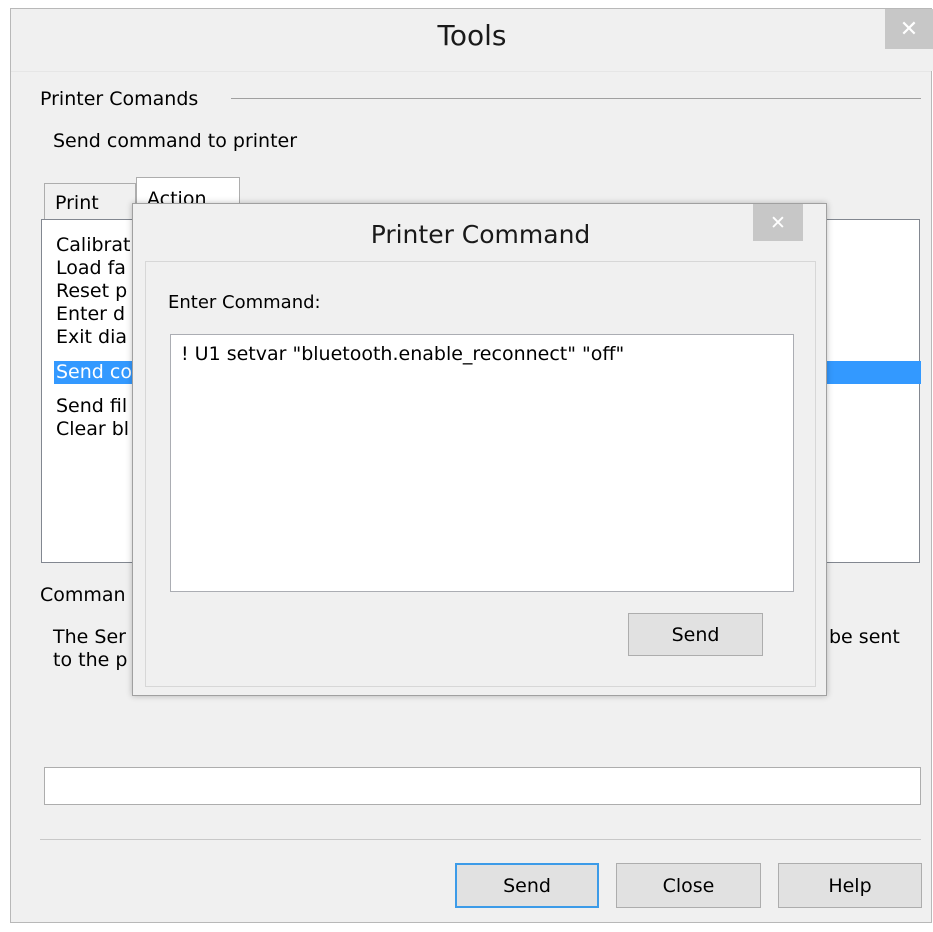 The width and height of the screenshot is (933, 932). Describe the element at coordinates (175, 141) in the screenshot. I see `printer-commands-description: Send command to printer` at that location.